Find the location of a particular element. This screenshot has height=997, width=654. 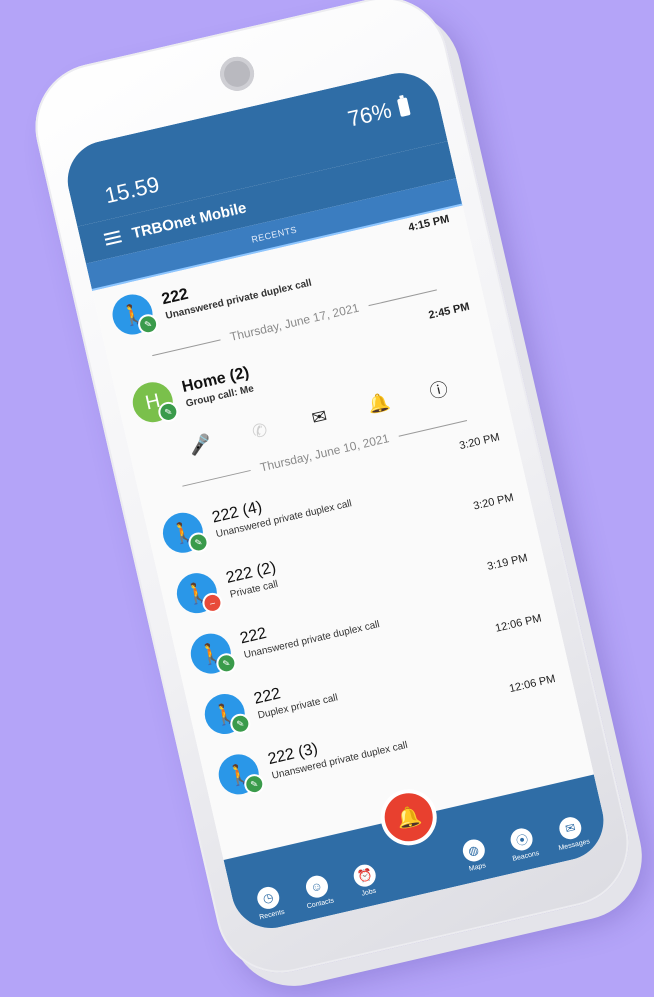

battery-indicator: 76% is located at coordinates (378, 112).